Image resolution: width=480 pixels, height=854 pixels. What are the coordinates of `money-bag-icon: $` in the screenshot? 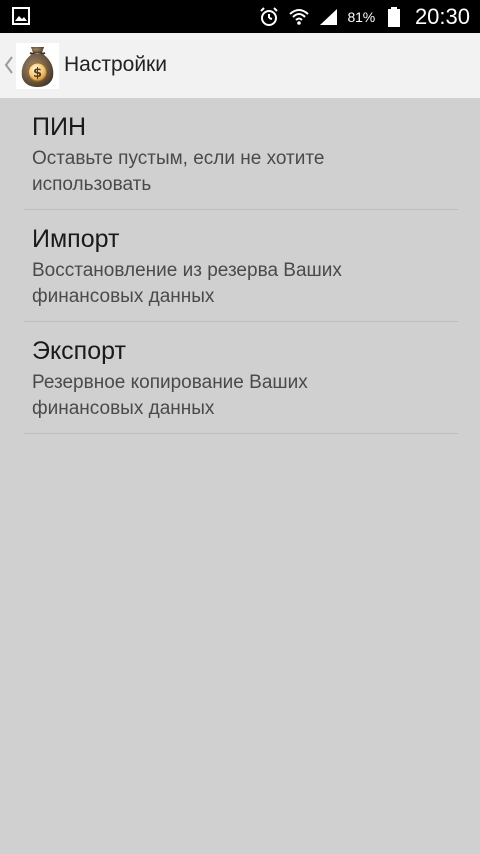 It's located at (37, 66).